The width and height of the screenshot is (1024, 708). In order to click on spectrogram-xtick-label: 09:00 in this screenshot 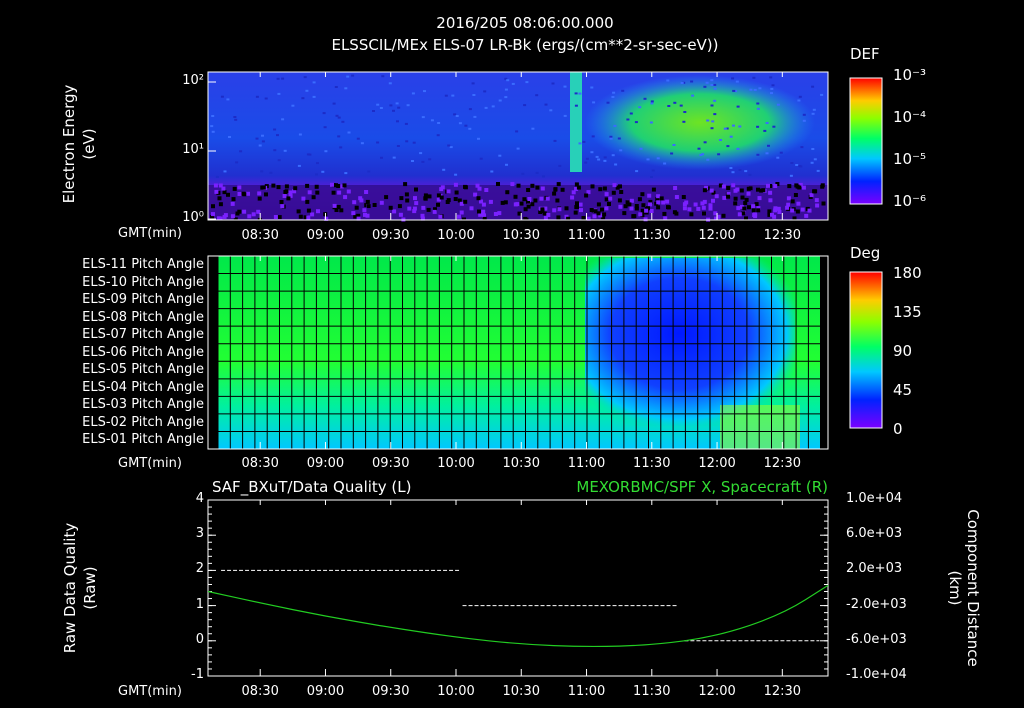, I will do `click(325, 235)`.